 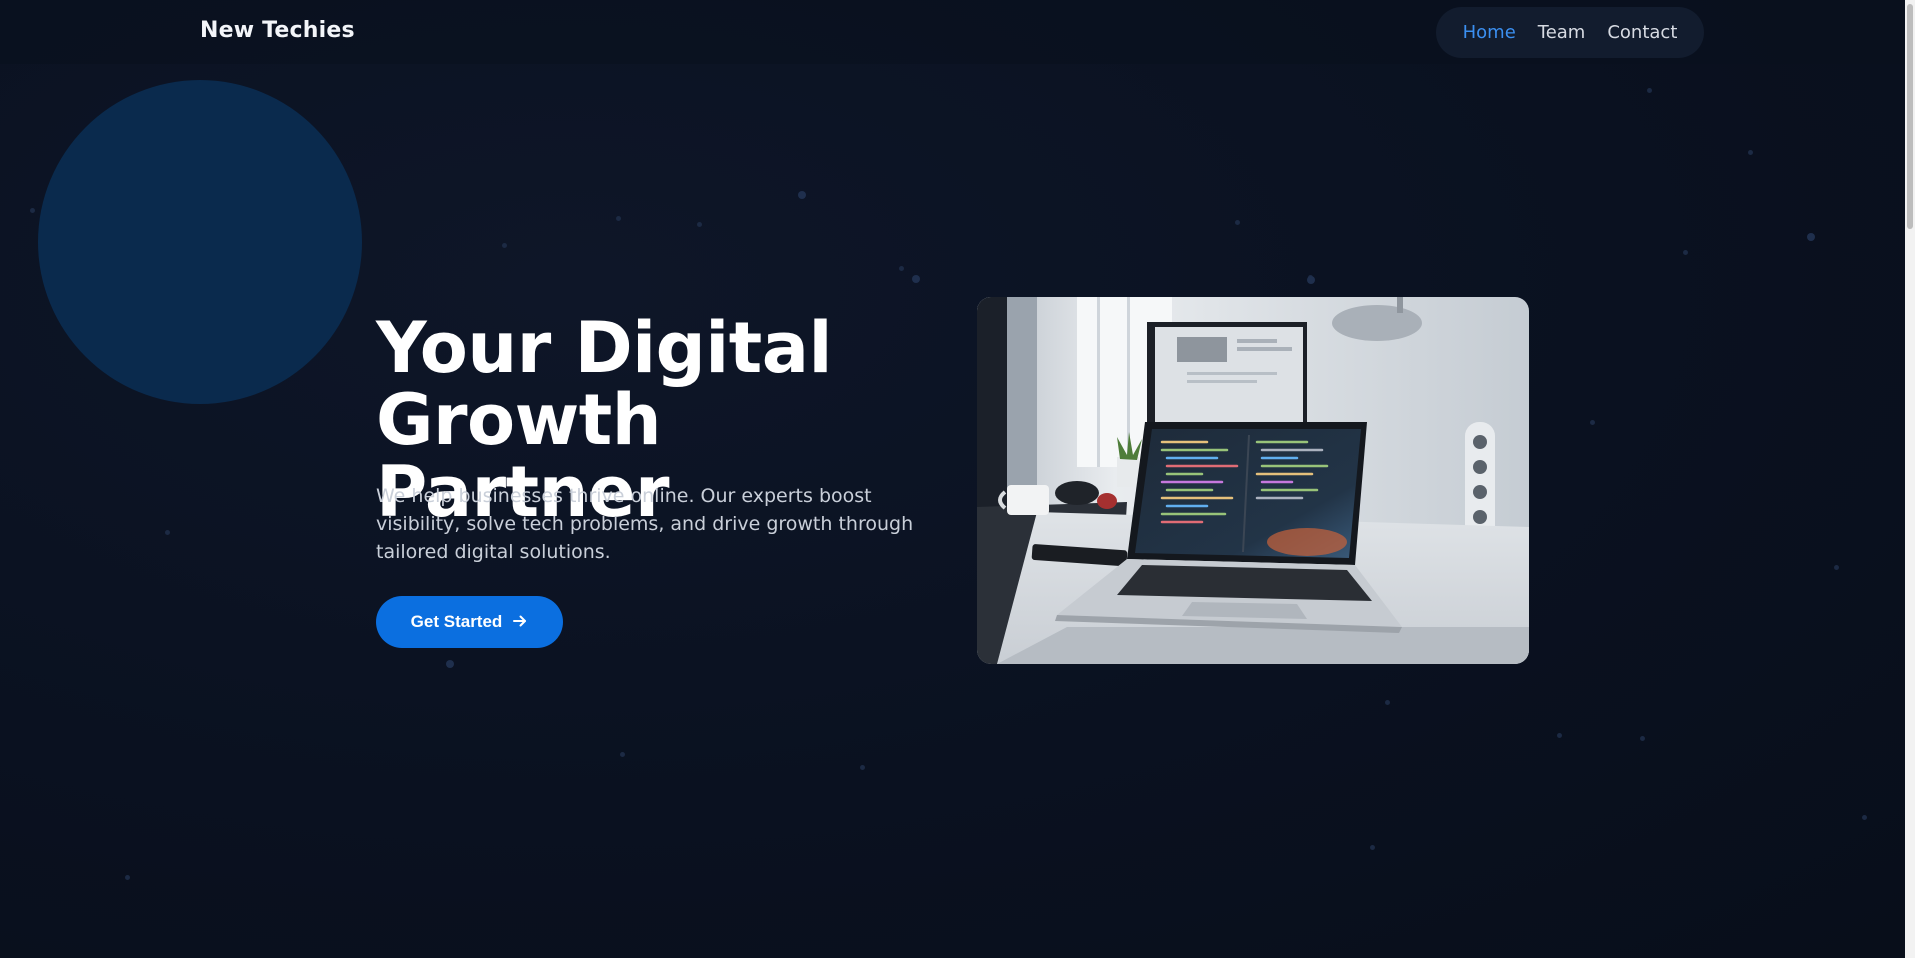 I want to click on decorative-orb, so click(x=200, y=242).